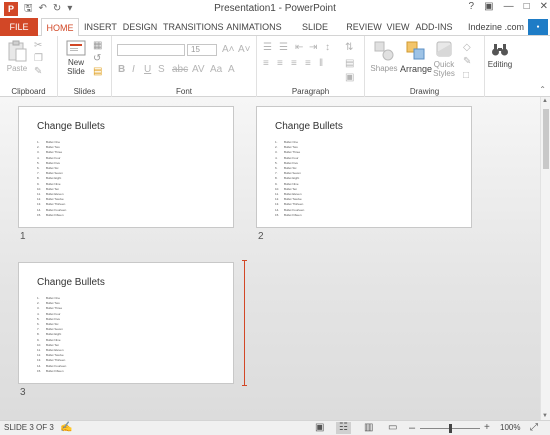 The width and height of the screenshot is (550, 435). What do you see at coordinates (488, 6) in the screenshot?
I see `ribbon-display-icon: ▣` at bounding box center [488, 6].